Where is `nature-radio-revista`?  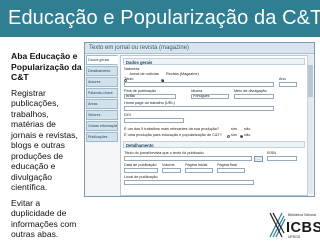 nature-radio-revista is located at coordinates (162, 81).